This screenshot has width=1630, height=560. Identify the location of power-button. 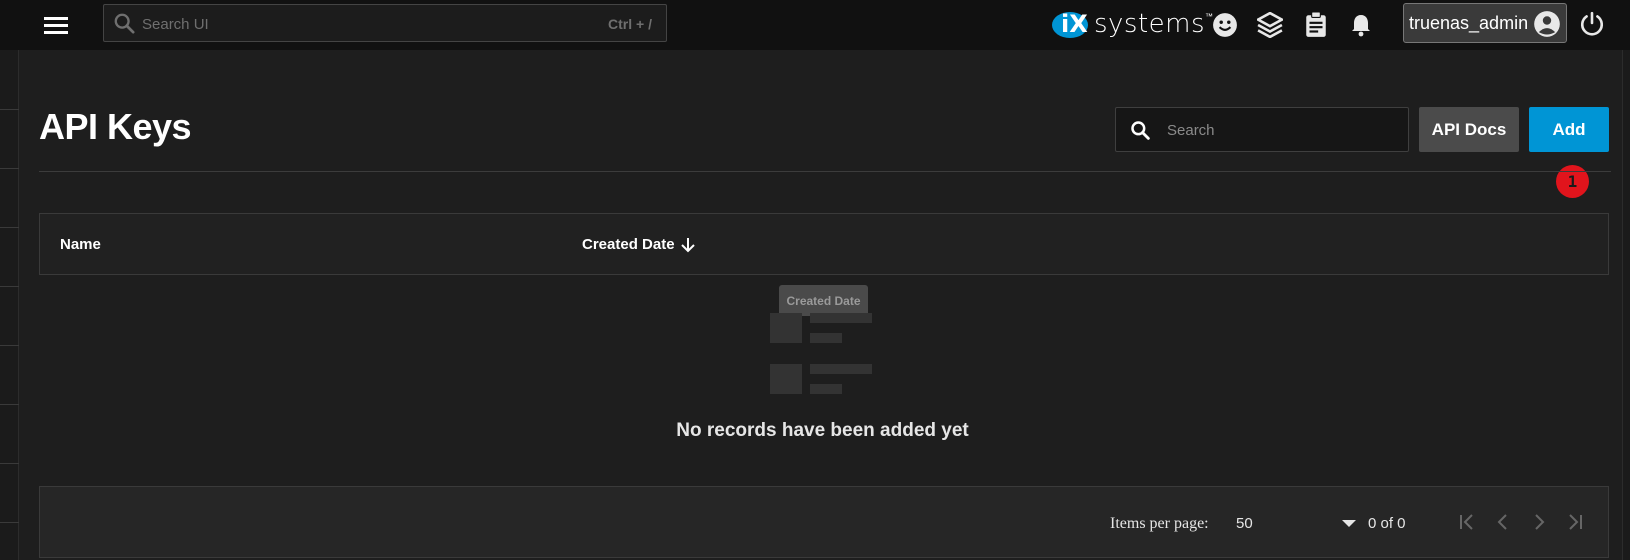
(1592, 24).